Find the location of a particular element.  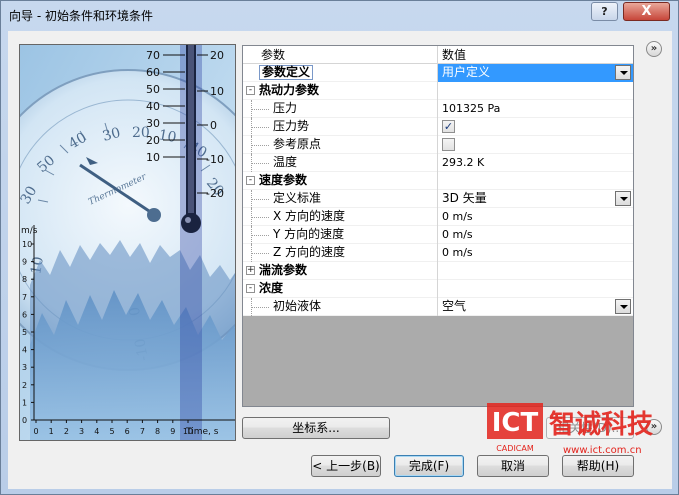

back-button: < 上一步(B) is located at coordinates (346, 466).